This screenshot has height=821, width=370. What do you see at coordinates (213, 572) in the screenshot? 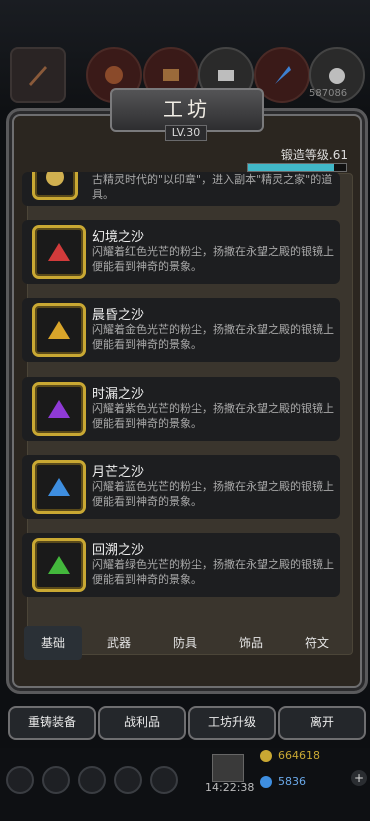
I see `item-description: 闪耀着绿色光芒的粉尘，扬撒在永望之殿的银镜上便能看到神奇的景象。` at bounding box center [213, 572].